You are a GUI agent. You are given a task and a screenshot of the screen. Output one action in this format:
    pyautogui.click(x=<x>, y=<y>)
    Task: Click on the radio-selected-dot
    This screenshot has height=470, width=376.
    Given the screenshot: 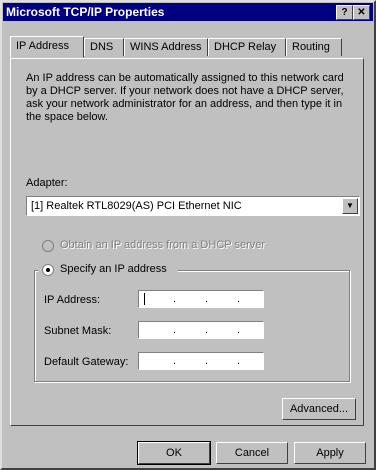 What is the action you would take?
    pyautogui.click(x=48, y=270)
    